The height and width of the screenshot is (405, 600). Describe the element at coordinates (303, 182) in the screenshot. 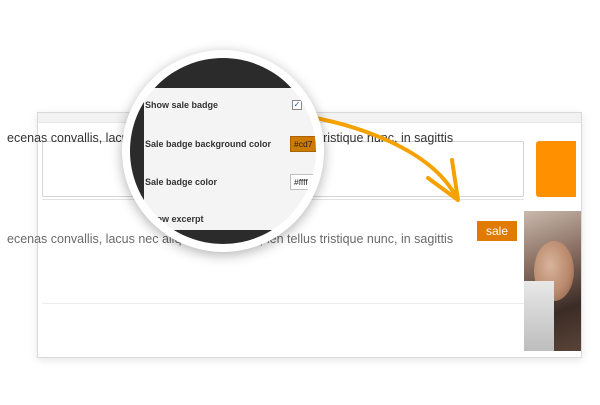

I see `sale-badge-color-field: #ffff` at that location.